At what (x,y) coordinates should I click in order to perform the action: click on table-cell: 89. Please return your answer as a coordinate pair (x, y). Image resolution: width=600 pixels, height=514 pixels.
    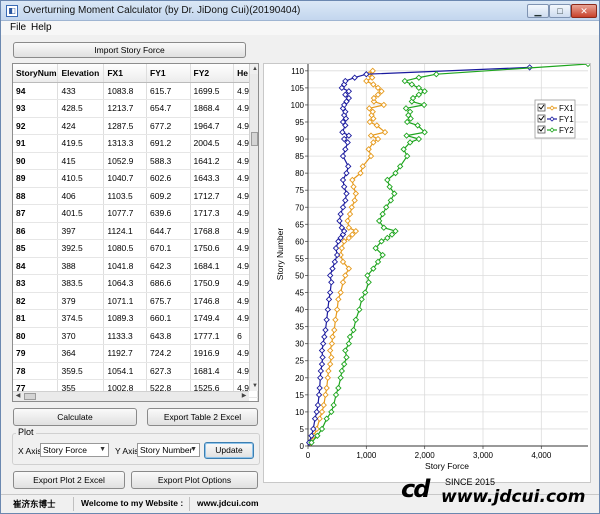
    Looking at the image, I should click on (36, 178).